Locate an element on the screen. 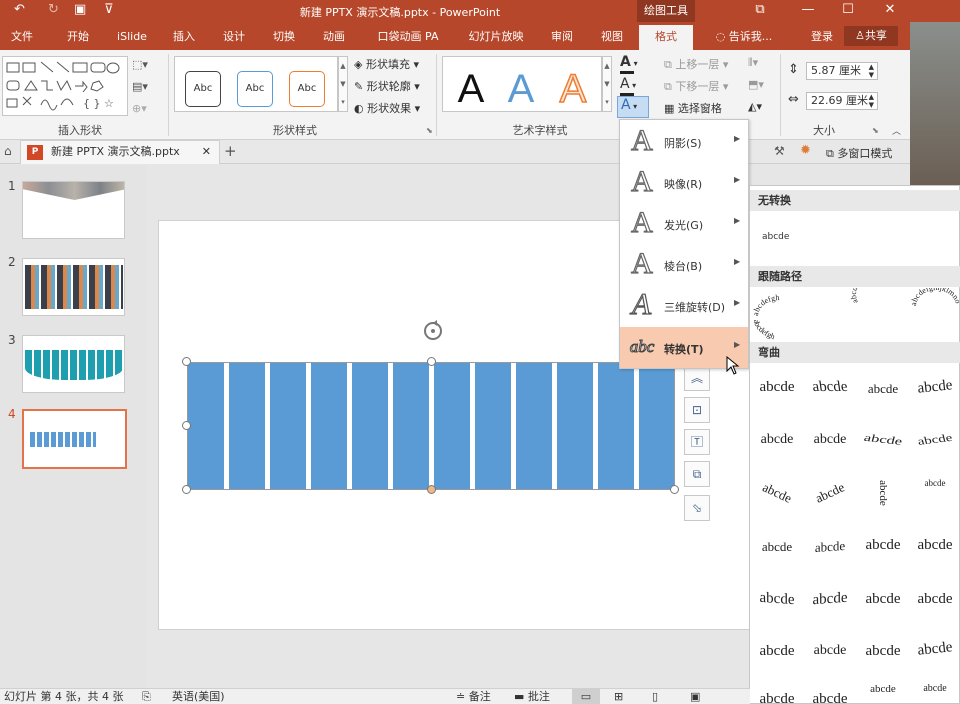 Image resolution: width=960 pixels, height=704 pixels. dialog-launcher-icon: ⬊ is located at coordinates (429, 130).